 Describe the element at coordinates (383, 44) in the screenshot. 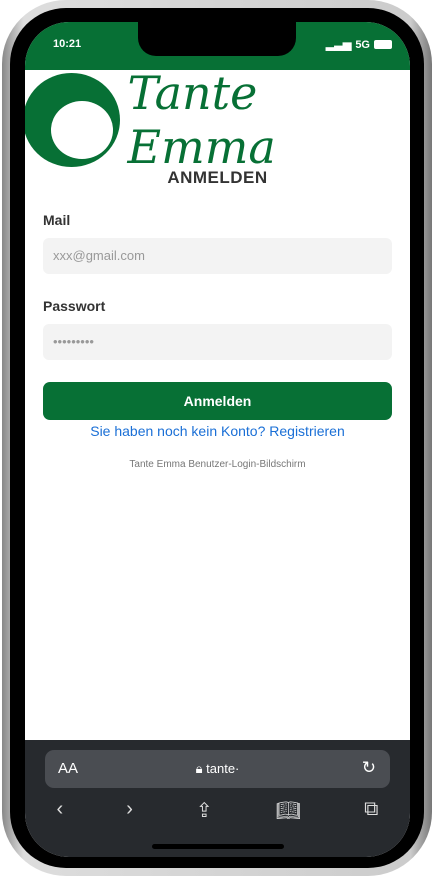

I see `battery-icon` at that location.